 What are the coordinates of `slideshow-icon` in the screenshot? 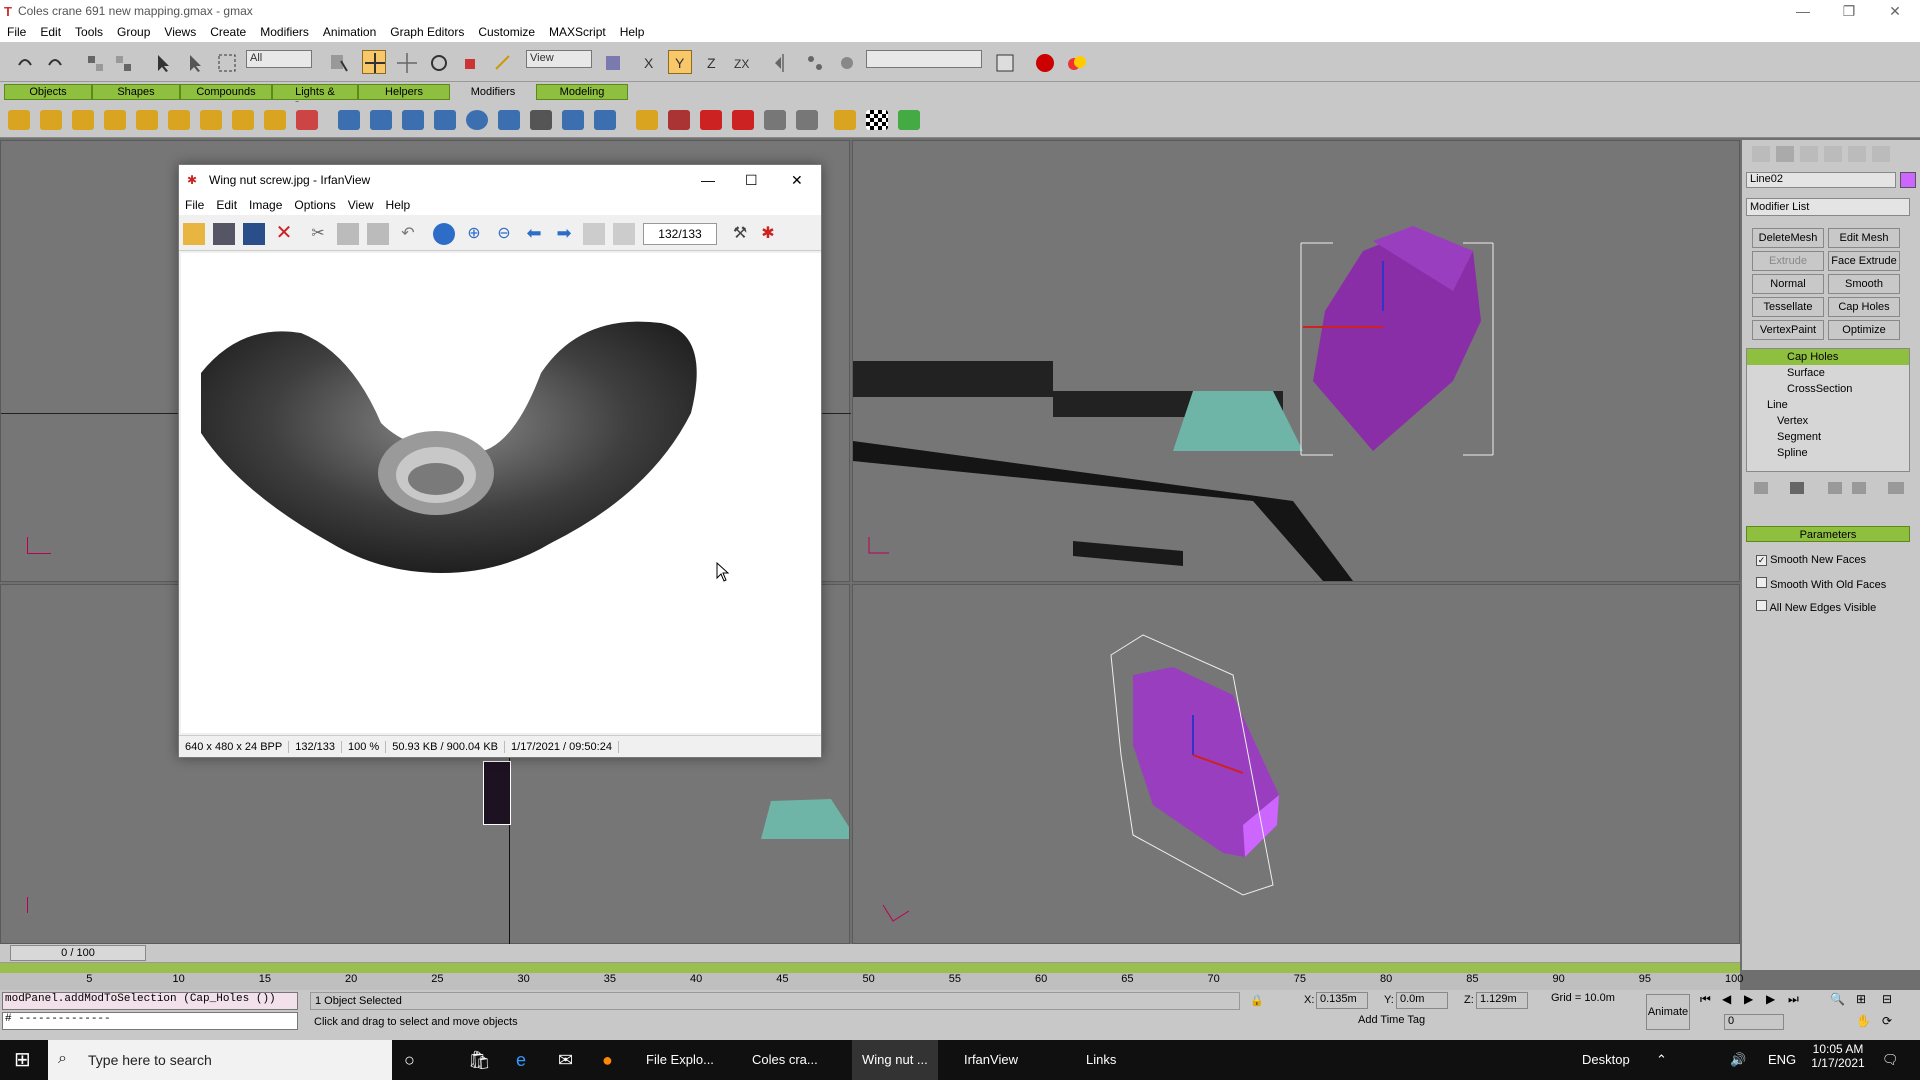 It's located at (224, 234).